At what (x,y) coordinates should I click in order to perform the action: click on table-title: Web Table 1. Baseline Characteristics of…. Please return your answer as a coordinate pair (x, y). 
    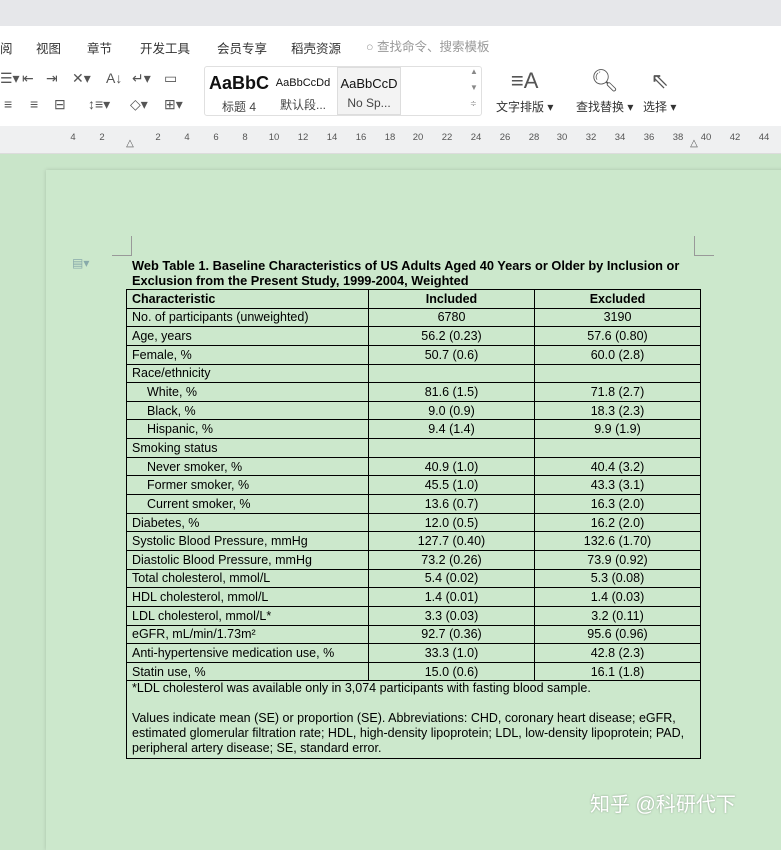
    Looking at the image, I should click on (406, 273).